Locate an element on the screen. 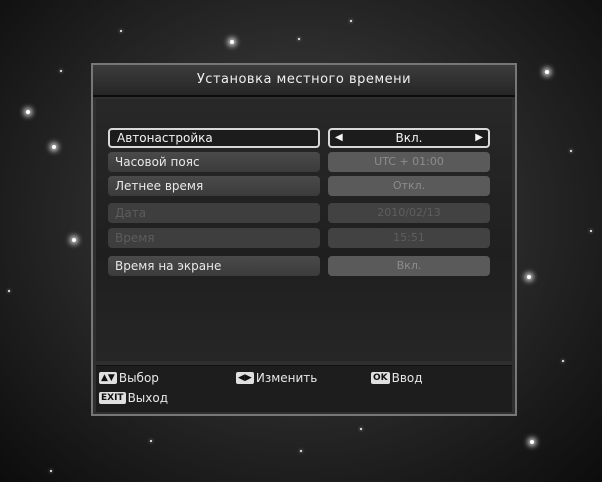  setting-row-date: Дата 2010/02/13 is located at coordinates (299, 213).